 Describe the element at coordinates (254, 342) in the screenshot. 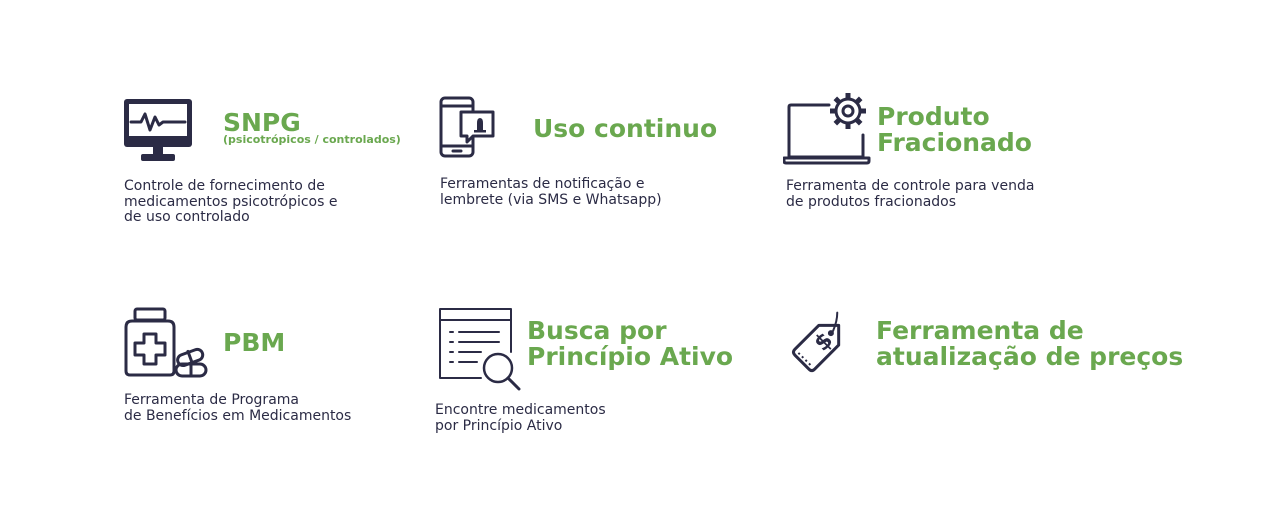

I see `feature-title: PBM` at that location.